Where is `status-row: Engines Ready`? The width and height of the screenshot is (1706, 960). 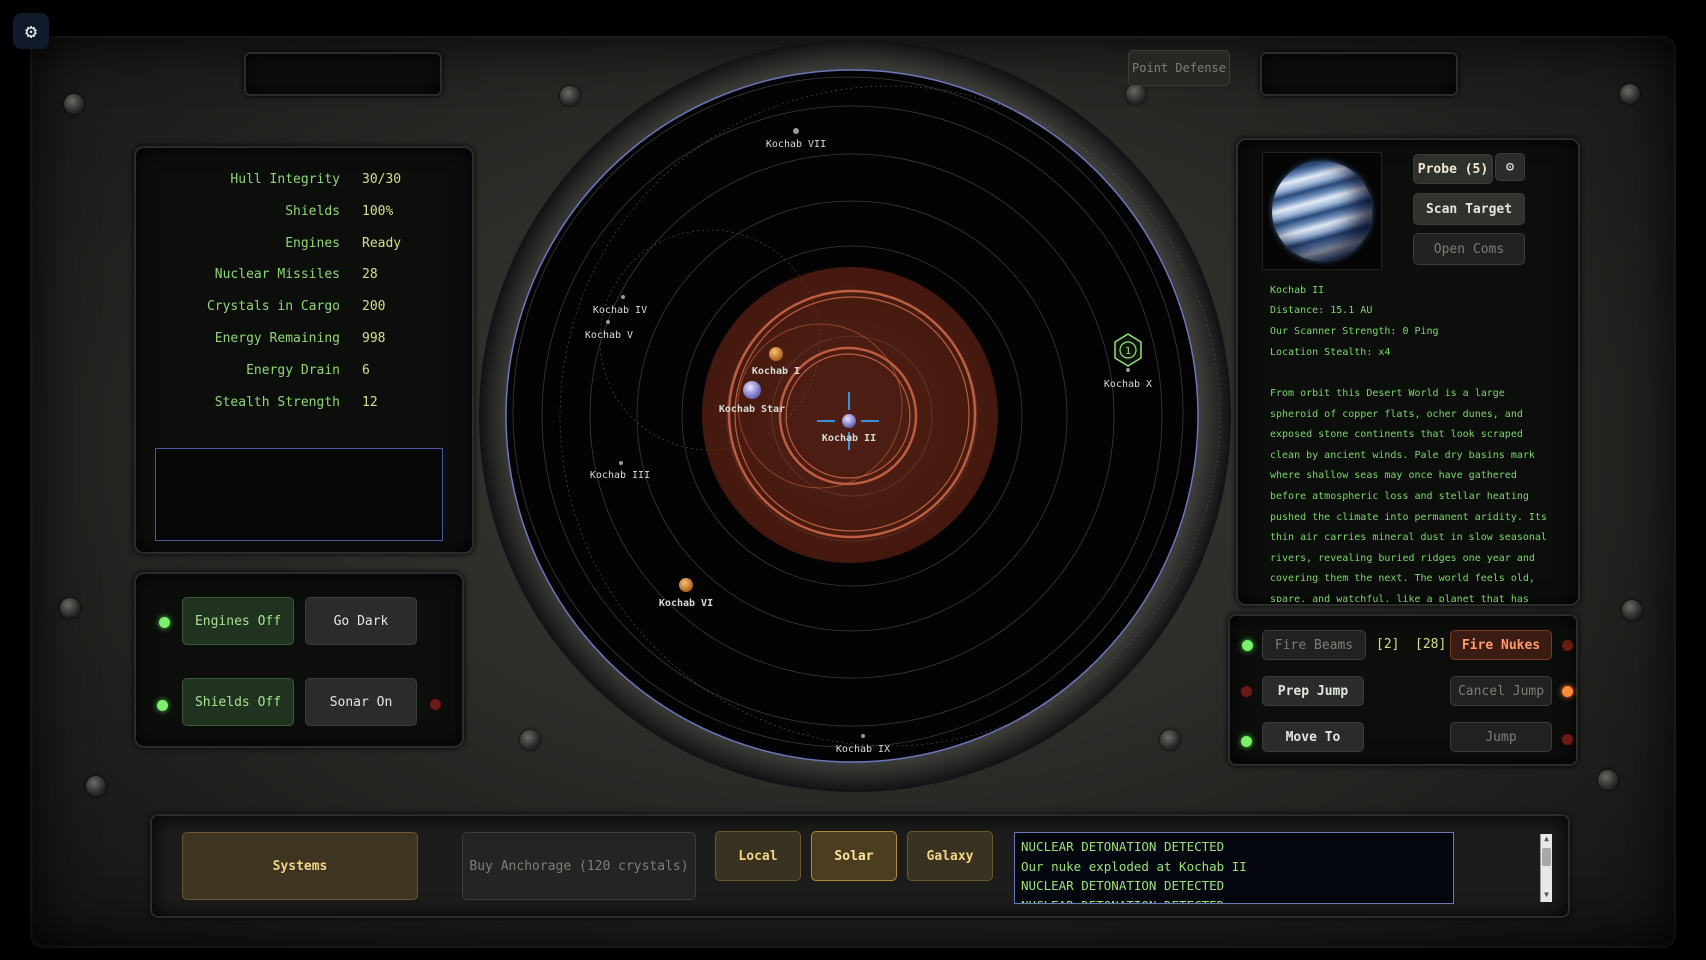
status-row: Engines Ready is located at coordinates (290, 246).